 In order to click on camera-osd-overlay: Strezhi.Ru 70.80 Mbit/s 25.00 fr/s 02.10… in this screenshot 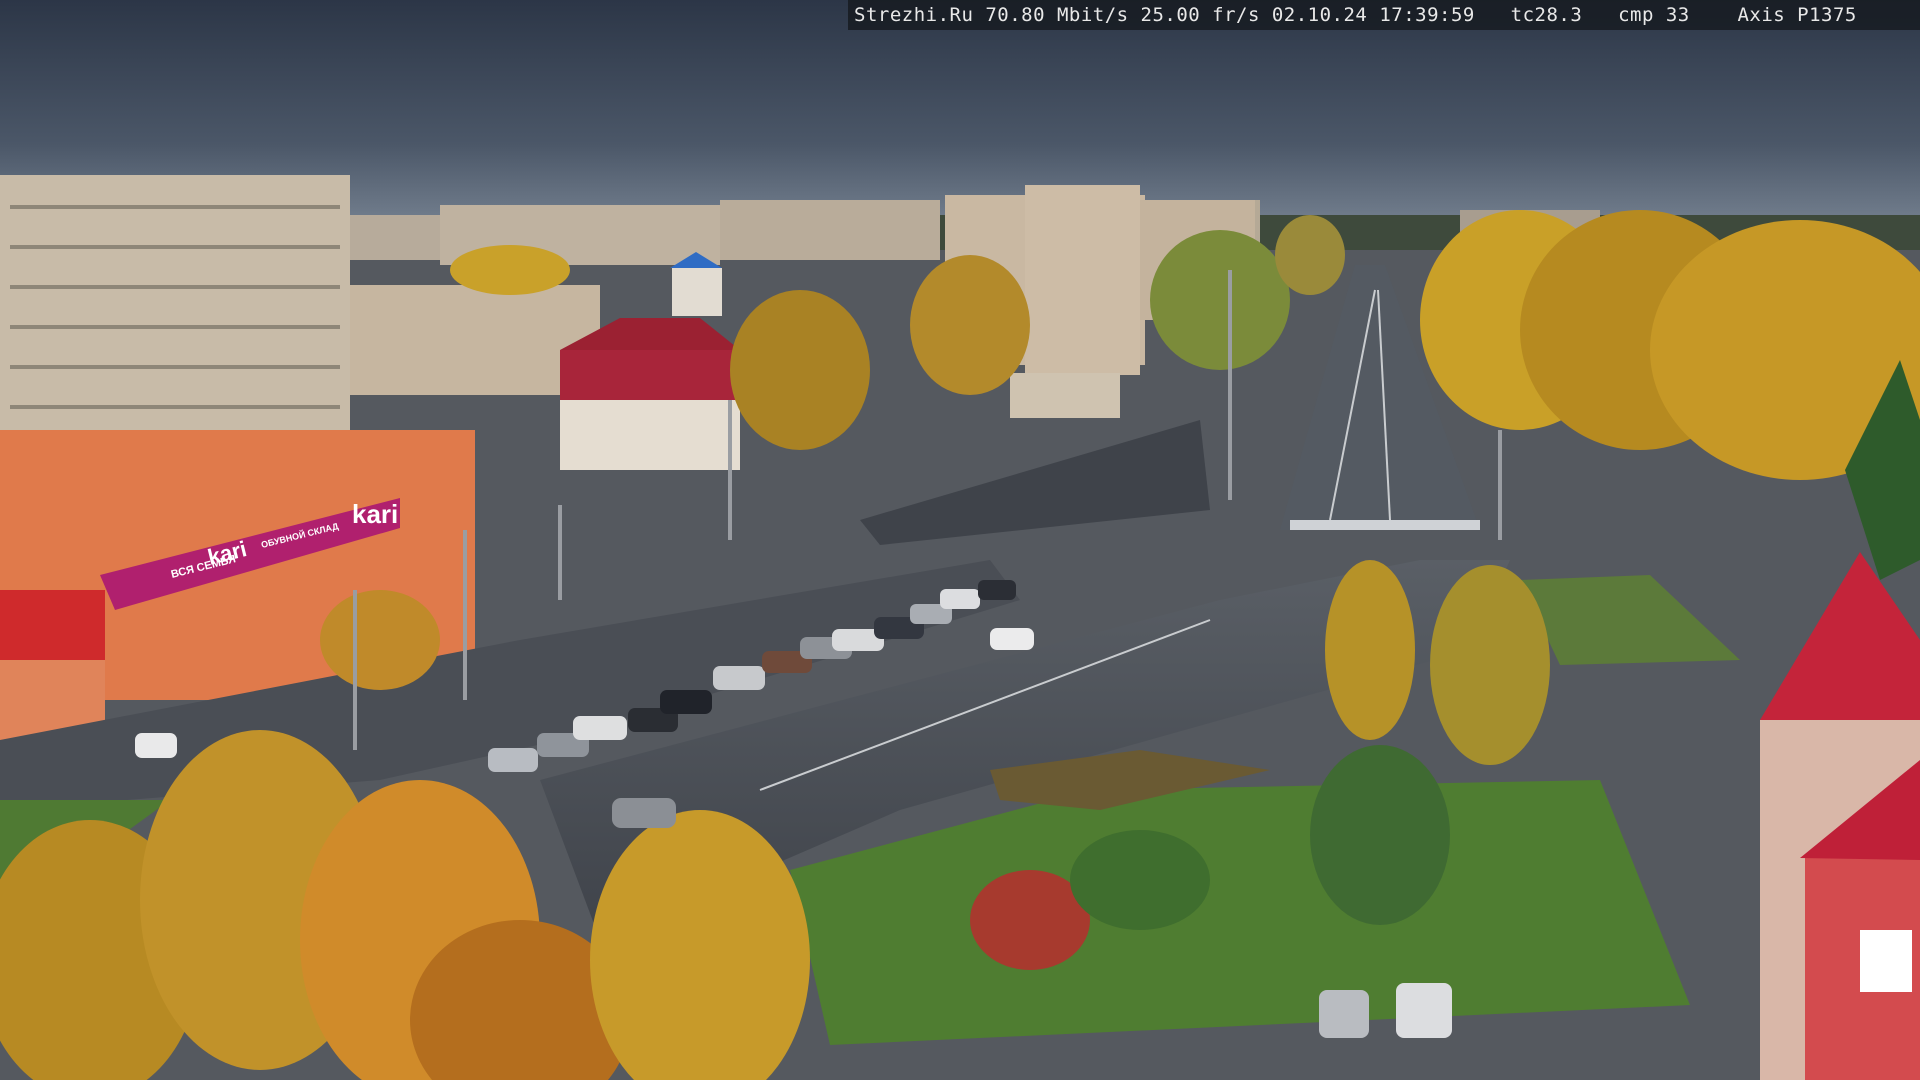, I will do `click(1384, 15)`.